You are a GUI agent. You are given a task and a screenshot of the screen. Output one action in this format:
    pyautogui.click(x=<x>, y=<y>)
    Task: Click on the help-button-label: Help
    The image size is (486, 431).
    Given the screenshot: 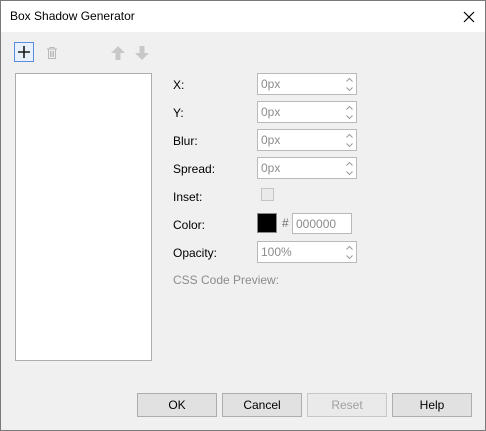 What is the action you would take?
    pyautogui.click(x=432, y=405)
    